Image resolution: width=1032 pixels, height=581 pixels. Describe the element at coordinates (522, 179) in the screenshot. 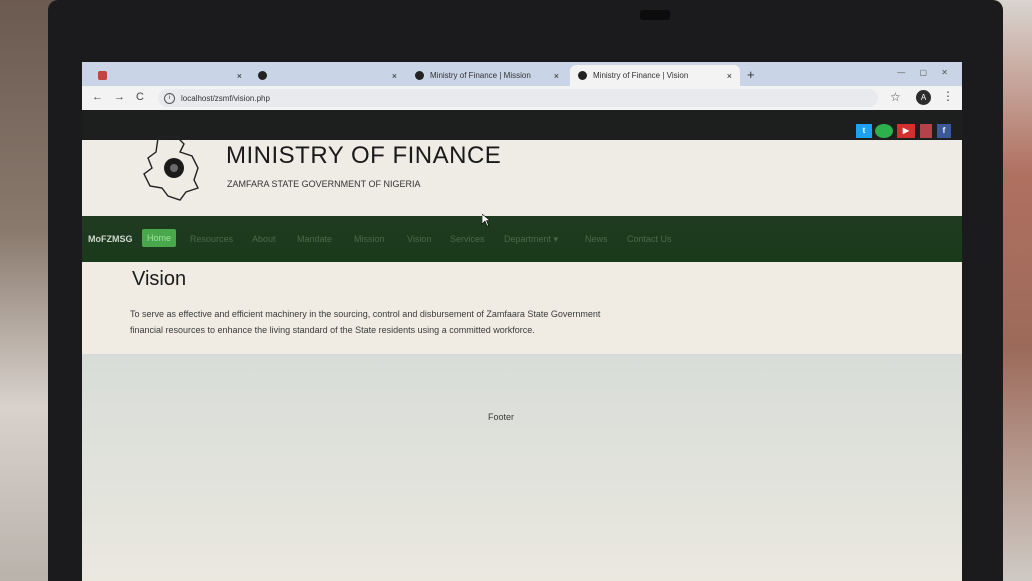

I see `site-header` at that location.